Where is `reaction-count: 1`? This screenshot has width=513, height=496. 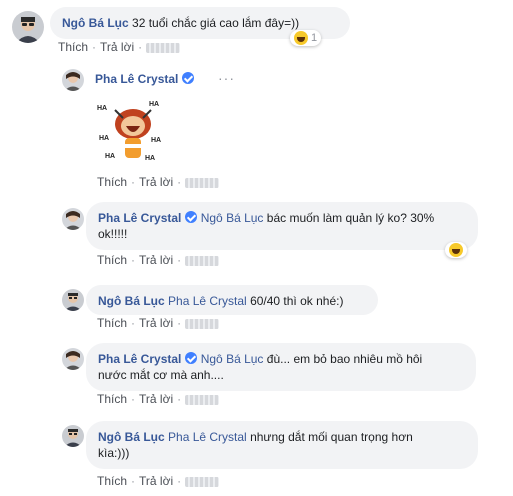 reaction-count: 1 is located at coordinates (314, 38).